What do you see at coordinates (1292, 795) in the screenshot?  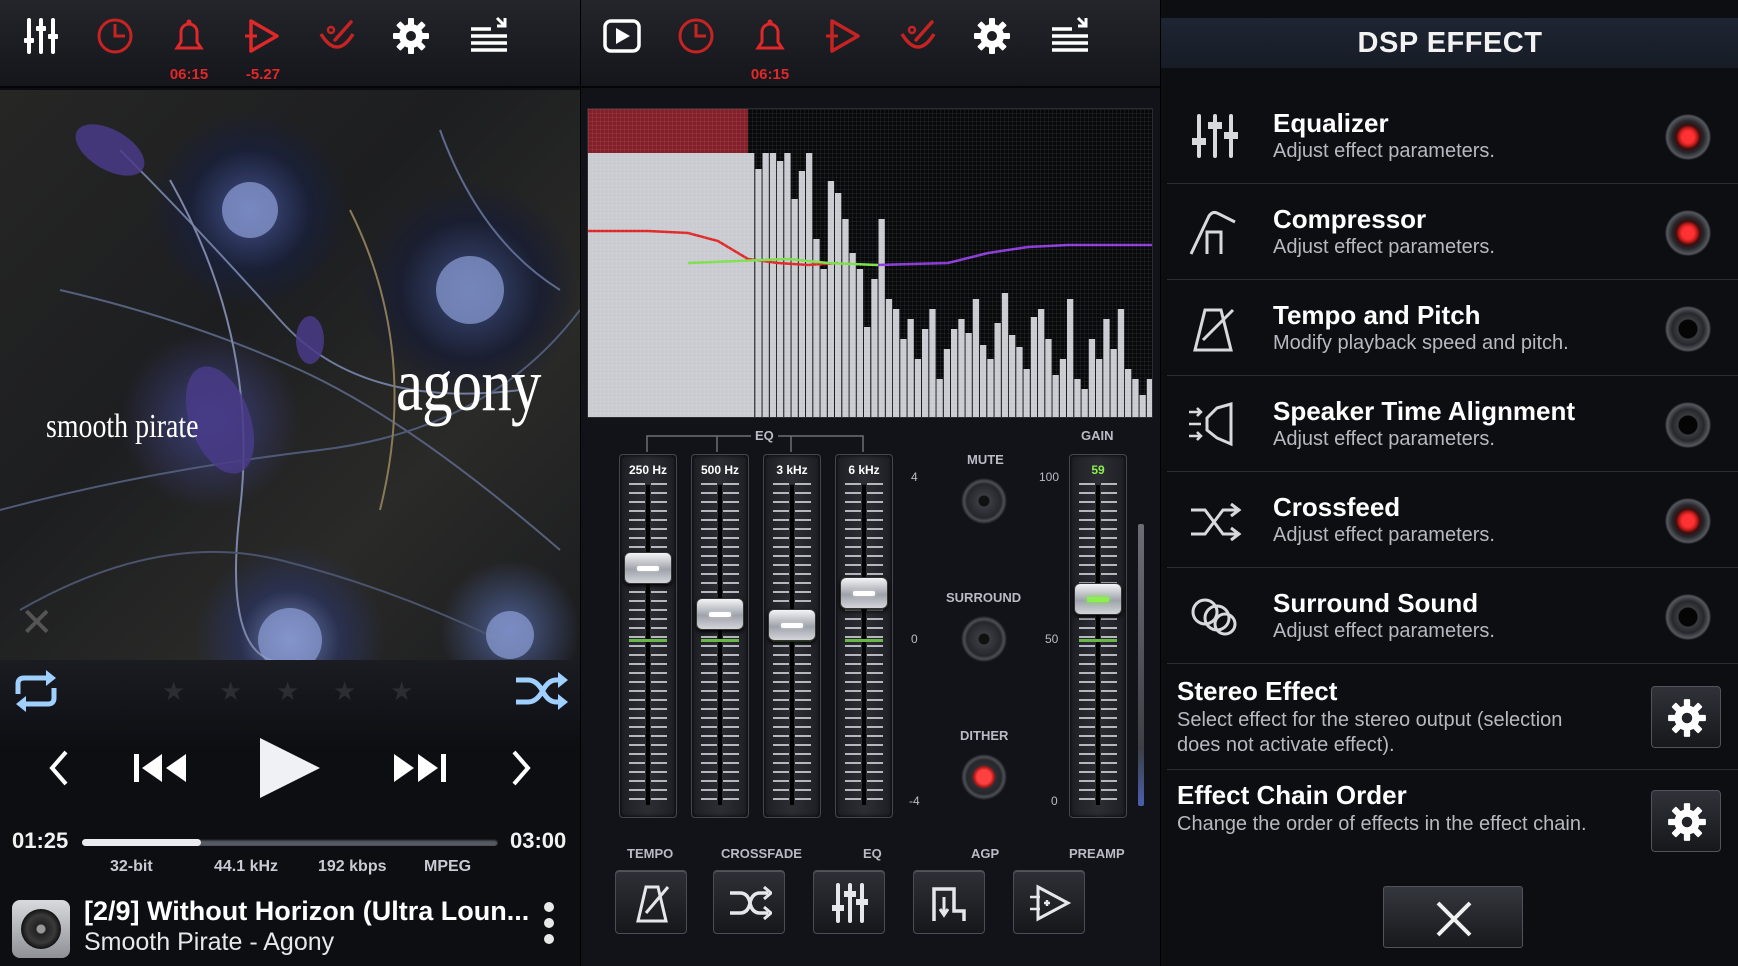 I see `effect-chain-title: Effect Chain Order` at bounding box center [1292, 795].